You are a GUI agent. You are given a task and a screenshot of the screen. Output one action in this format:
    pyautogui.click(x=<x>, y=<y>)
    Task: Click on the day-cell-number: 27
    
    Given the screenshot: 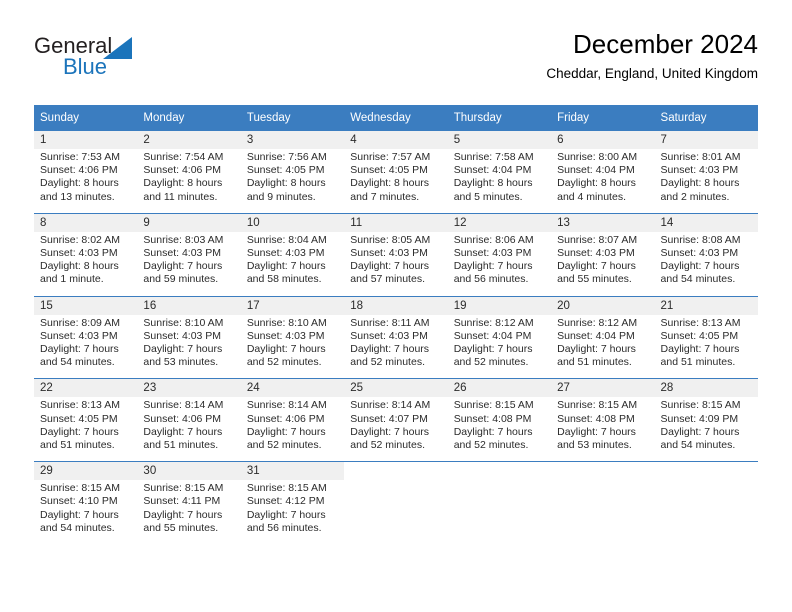 What is the action you would take?
    pyautogui.click(x=603, y=388)
    